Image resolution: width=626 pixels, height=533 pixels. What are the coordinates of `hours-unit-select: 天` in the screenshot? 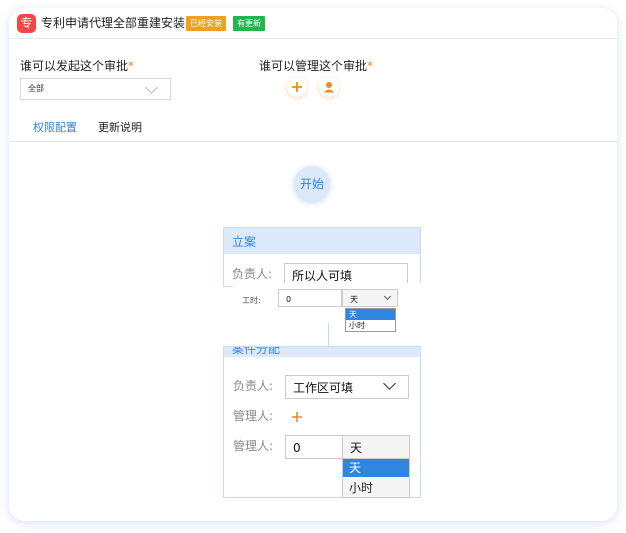 It's located at (376, 447).